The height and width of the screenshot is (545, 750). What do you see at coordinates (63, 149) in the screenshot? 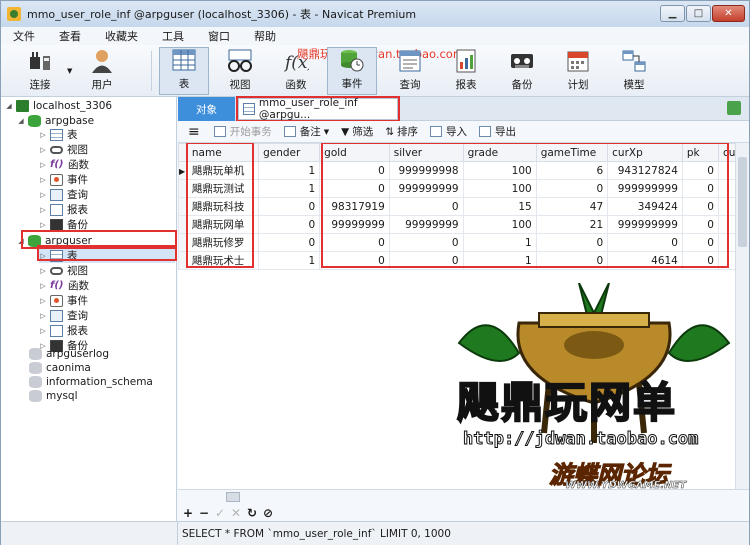
I see `tree-arpgbase-views: ▷ 视图` at bounding box center [63, 149].